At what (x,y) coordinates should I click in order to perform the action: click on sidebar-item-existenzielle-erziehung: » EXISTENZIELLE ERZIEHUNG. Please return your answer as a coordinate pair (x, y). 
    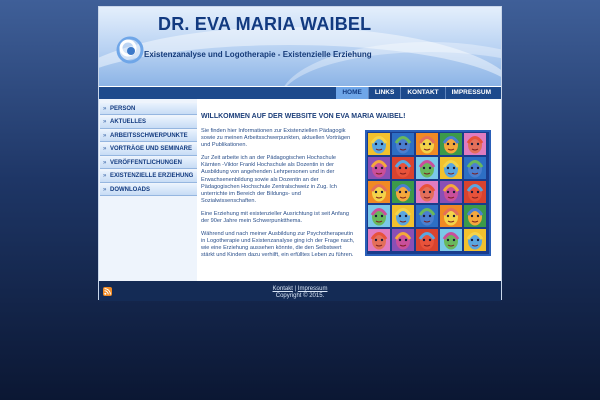
    Looking at the image, I should click on (148, 176).